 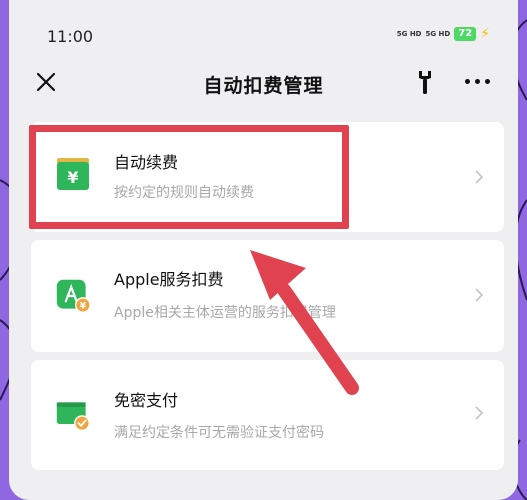 I want to click on item-subtitle: 满足约定条件可无需验证支付密码, so click(x=219, y=433).